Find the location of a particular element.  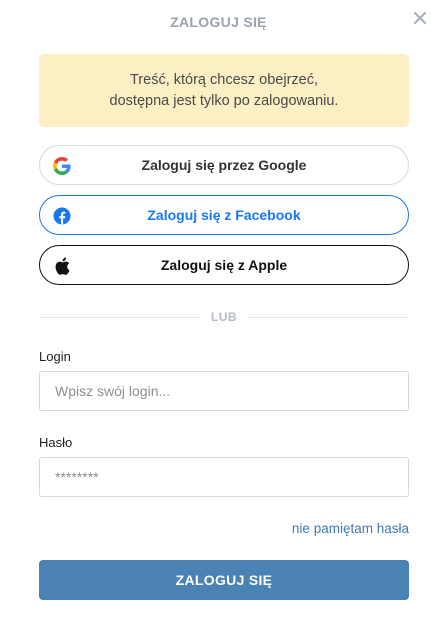

divider-line-right is located at coordinates (328, 317).